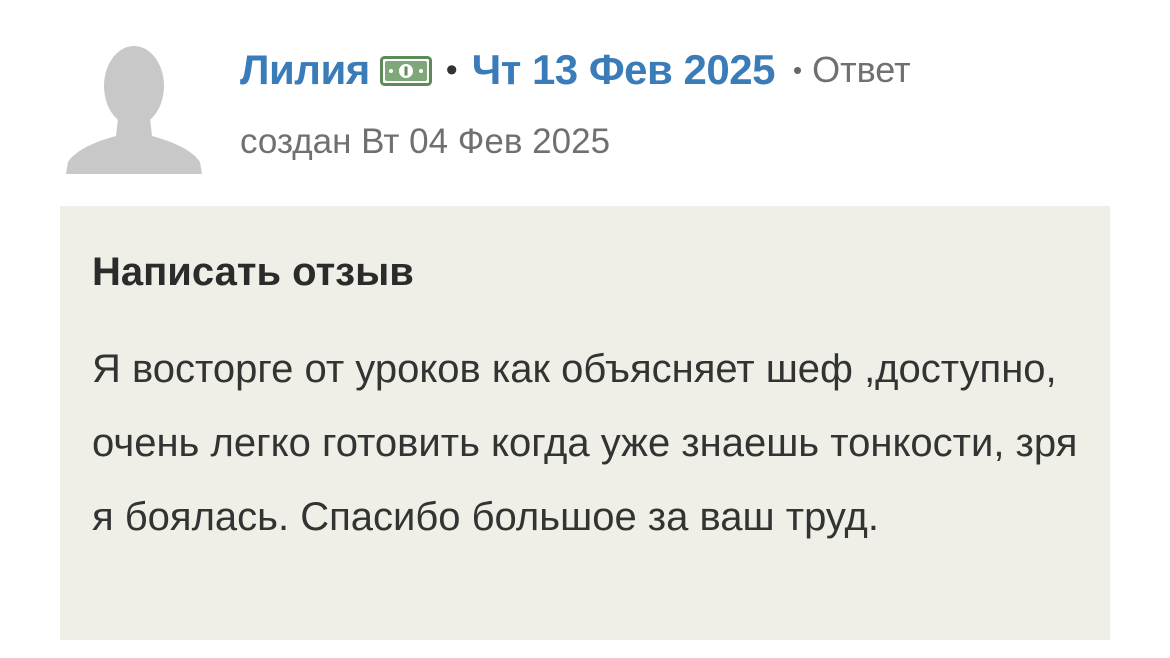 Image resolution: width=1170 pixels, height=658 pixels. What do you see at coordinates (134, 106) in the screenshot?
I see `user-avatar-icon` at bounding box center [134, 106].